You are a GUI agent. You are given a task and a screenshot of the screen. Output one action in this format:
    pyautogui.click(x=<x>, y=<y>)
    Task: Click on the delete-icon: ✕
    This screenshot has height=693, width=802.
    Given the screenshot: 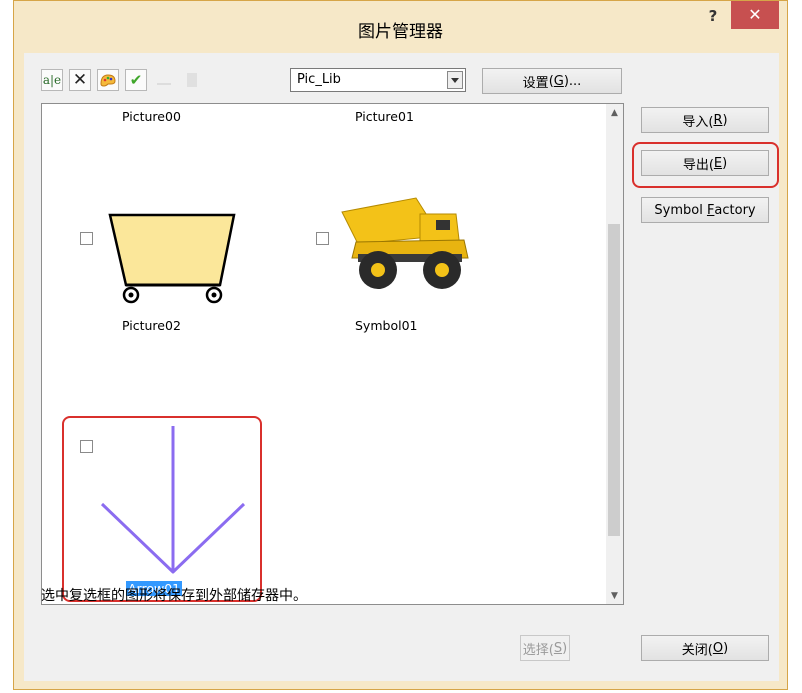 What is the action you would take?
    pyautogui.click(x=80, y=80)
    